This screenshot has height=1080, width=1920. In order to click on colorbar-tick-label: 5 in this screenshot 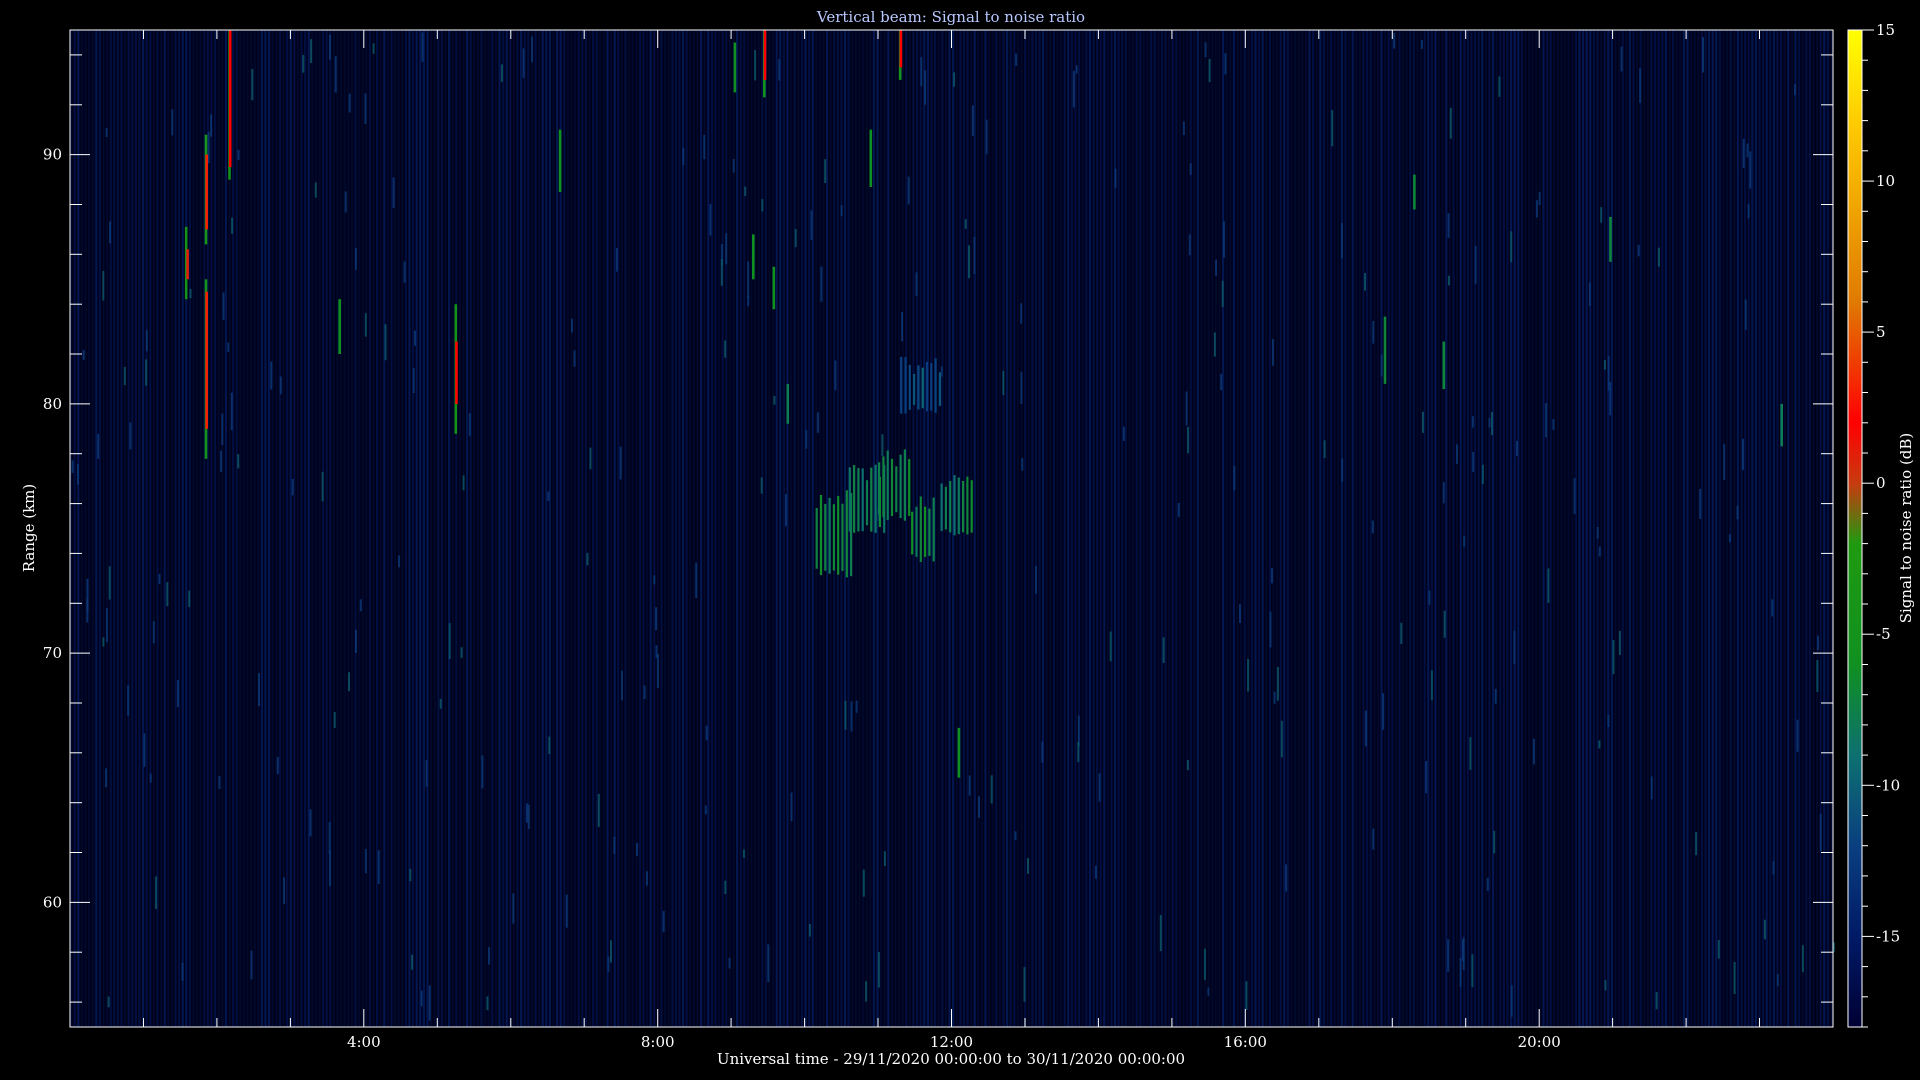, I will do `click(1881, 332)`.